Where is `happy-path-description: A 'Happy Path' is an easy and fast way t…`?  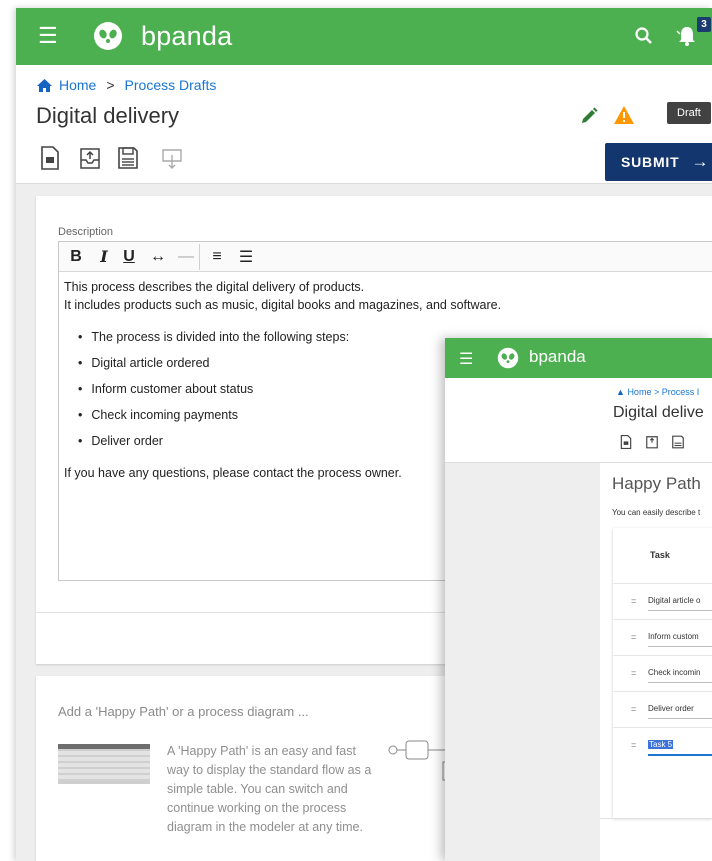 happy-path-description: A 'Happy Path' is an easy and fast way t… is located at coordinates (269, 789).